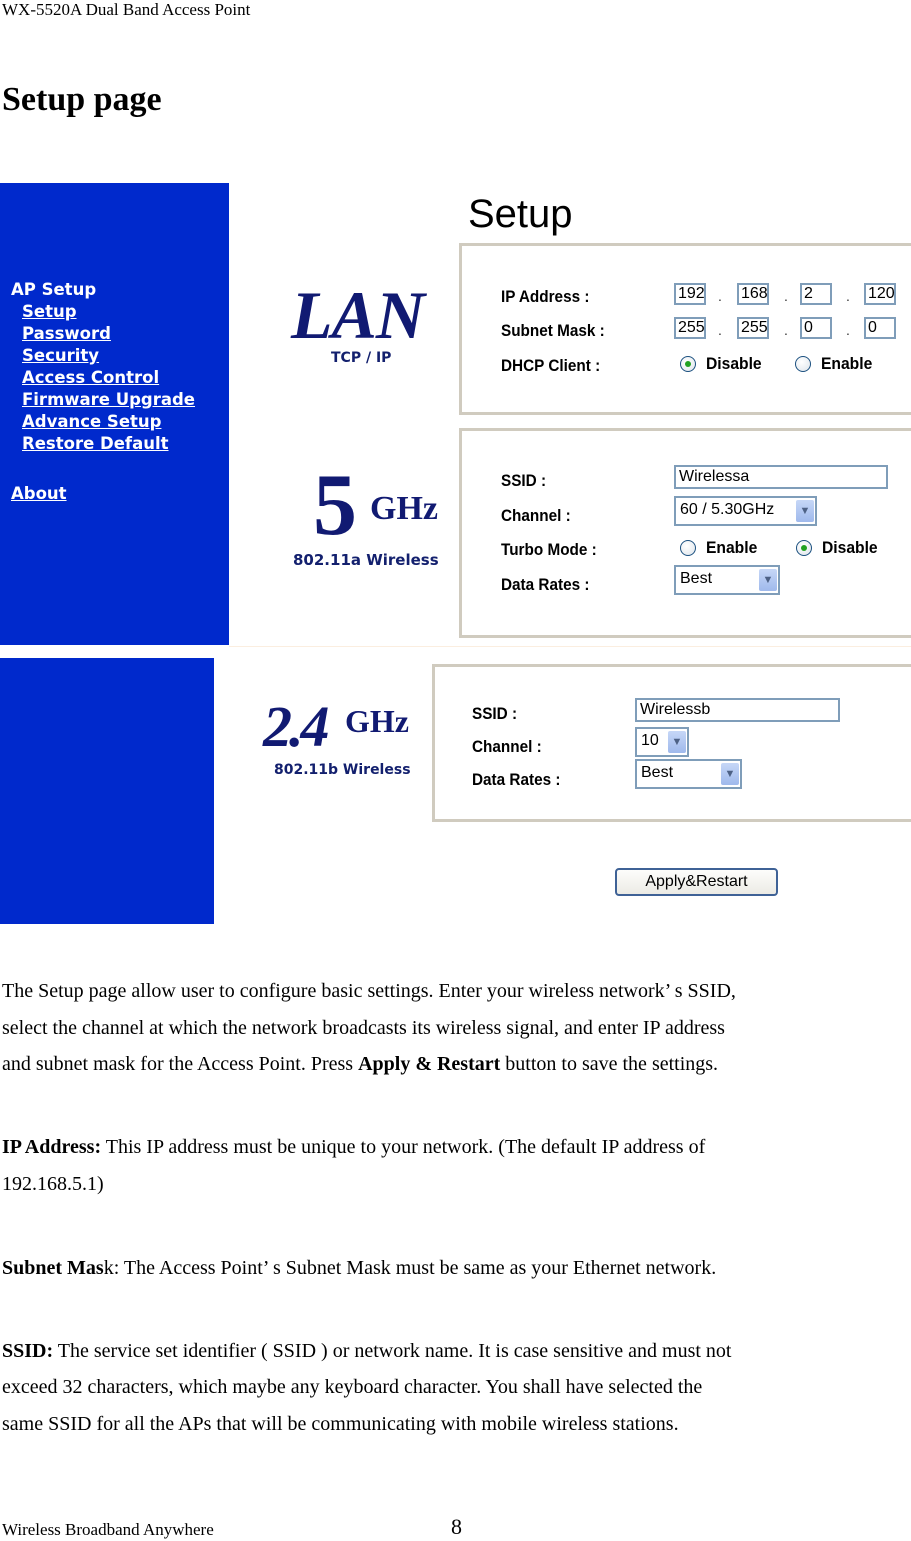 Image resolution: width=911 pixels, height=1541 pixels. I want to click on sidebar-item-firmware-upgrade: Firmware Upgrade, so click(108, 400).